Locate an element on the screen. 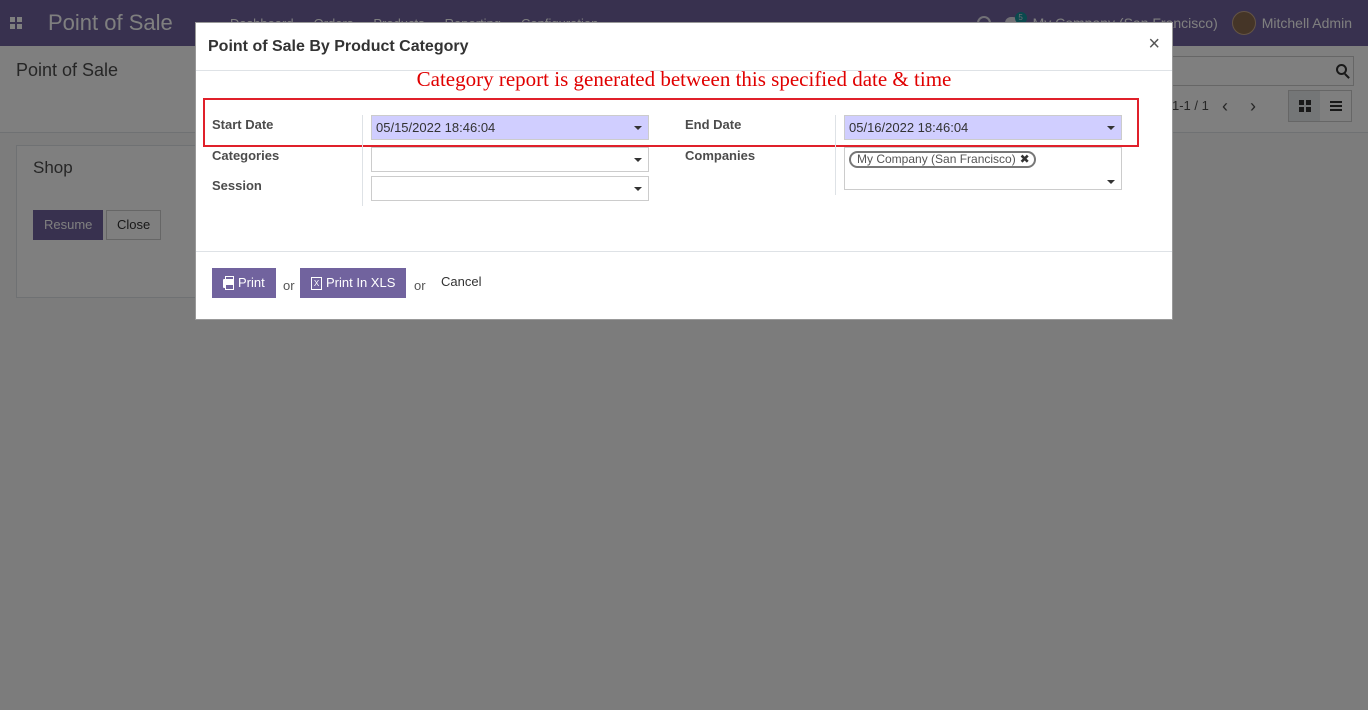  categories-label: Categories is located at coordinates (246, 155).